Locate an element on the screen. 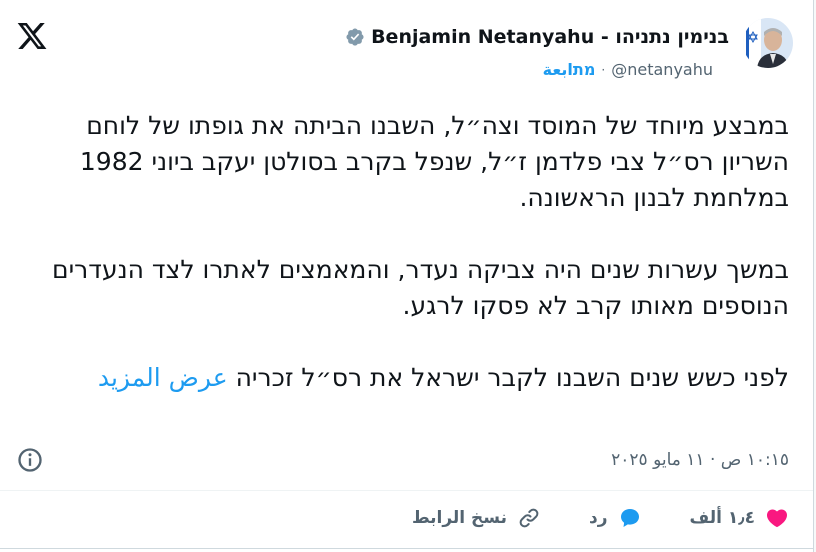 This screenshot has width=816, height=552. reply-button: رد is located at coordinates (615, 518).